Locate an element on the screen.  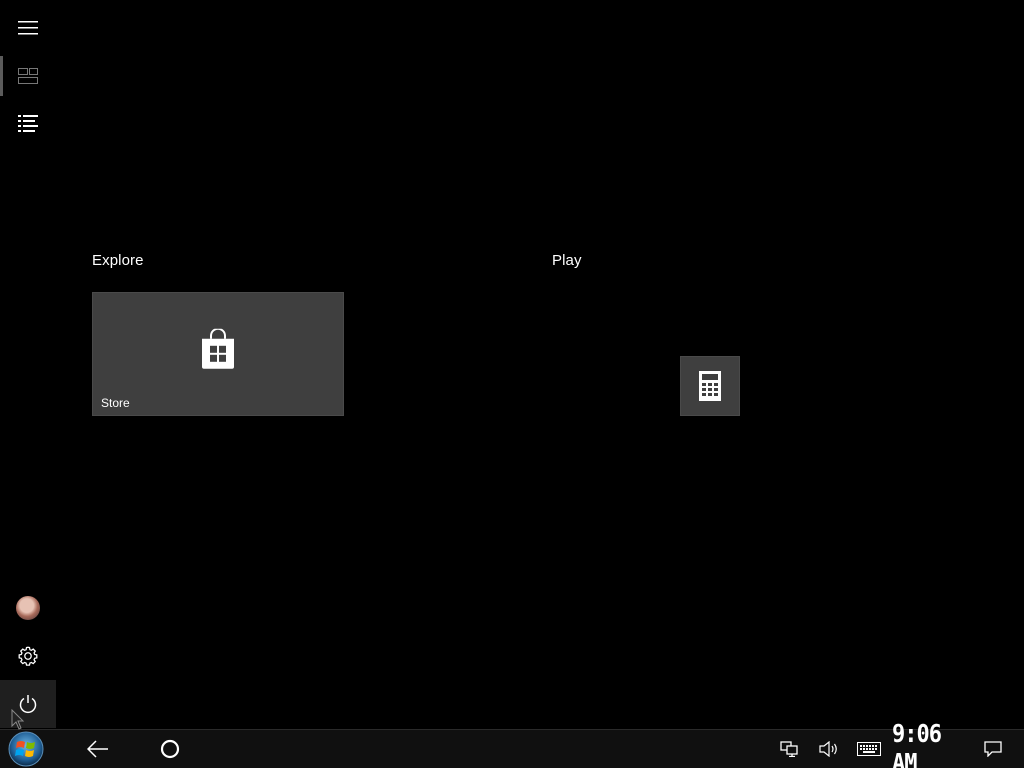
cortana-circle-icon is located at coordinates (170, 749).